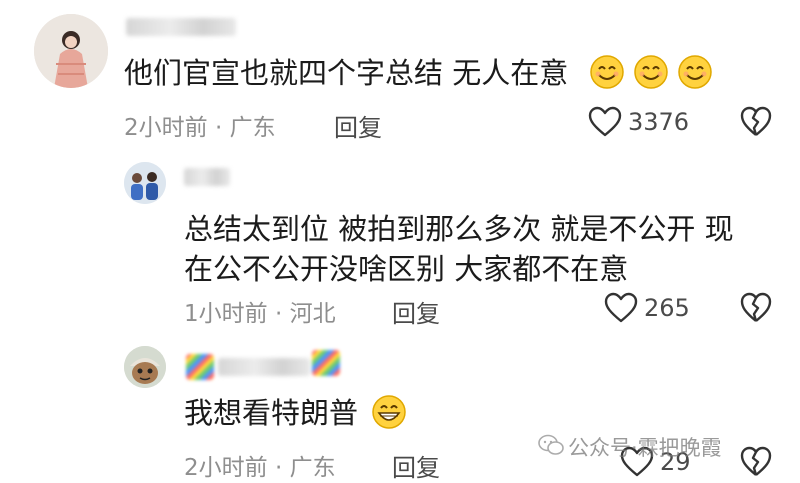  I want to click on like-count: 265, so click(667, 308).